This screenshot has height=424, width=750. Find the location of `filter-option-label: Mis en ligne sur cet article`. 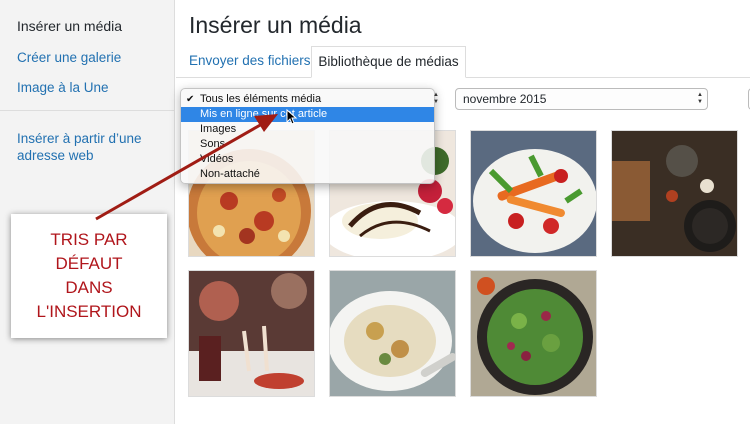

filter-option-label: Mis en ligne sur cet article is located at coordinates (264, 114).